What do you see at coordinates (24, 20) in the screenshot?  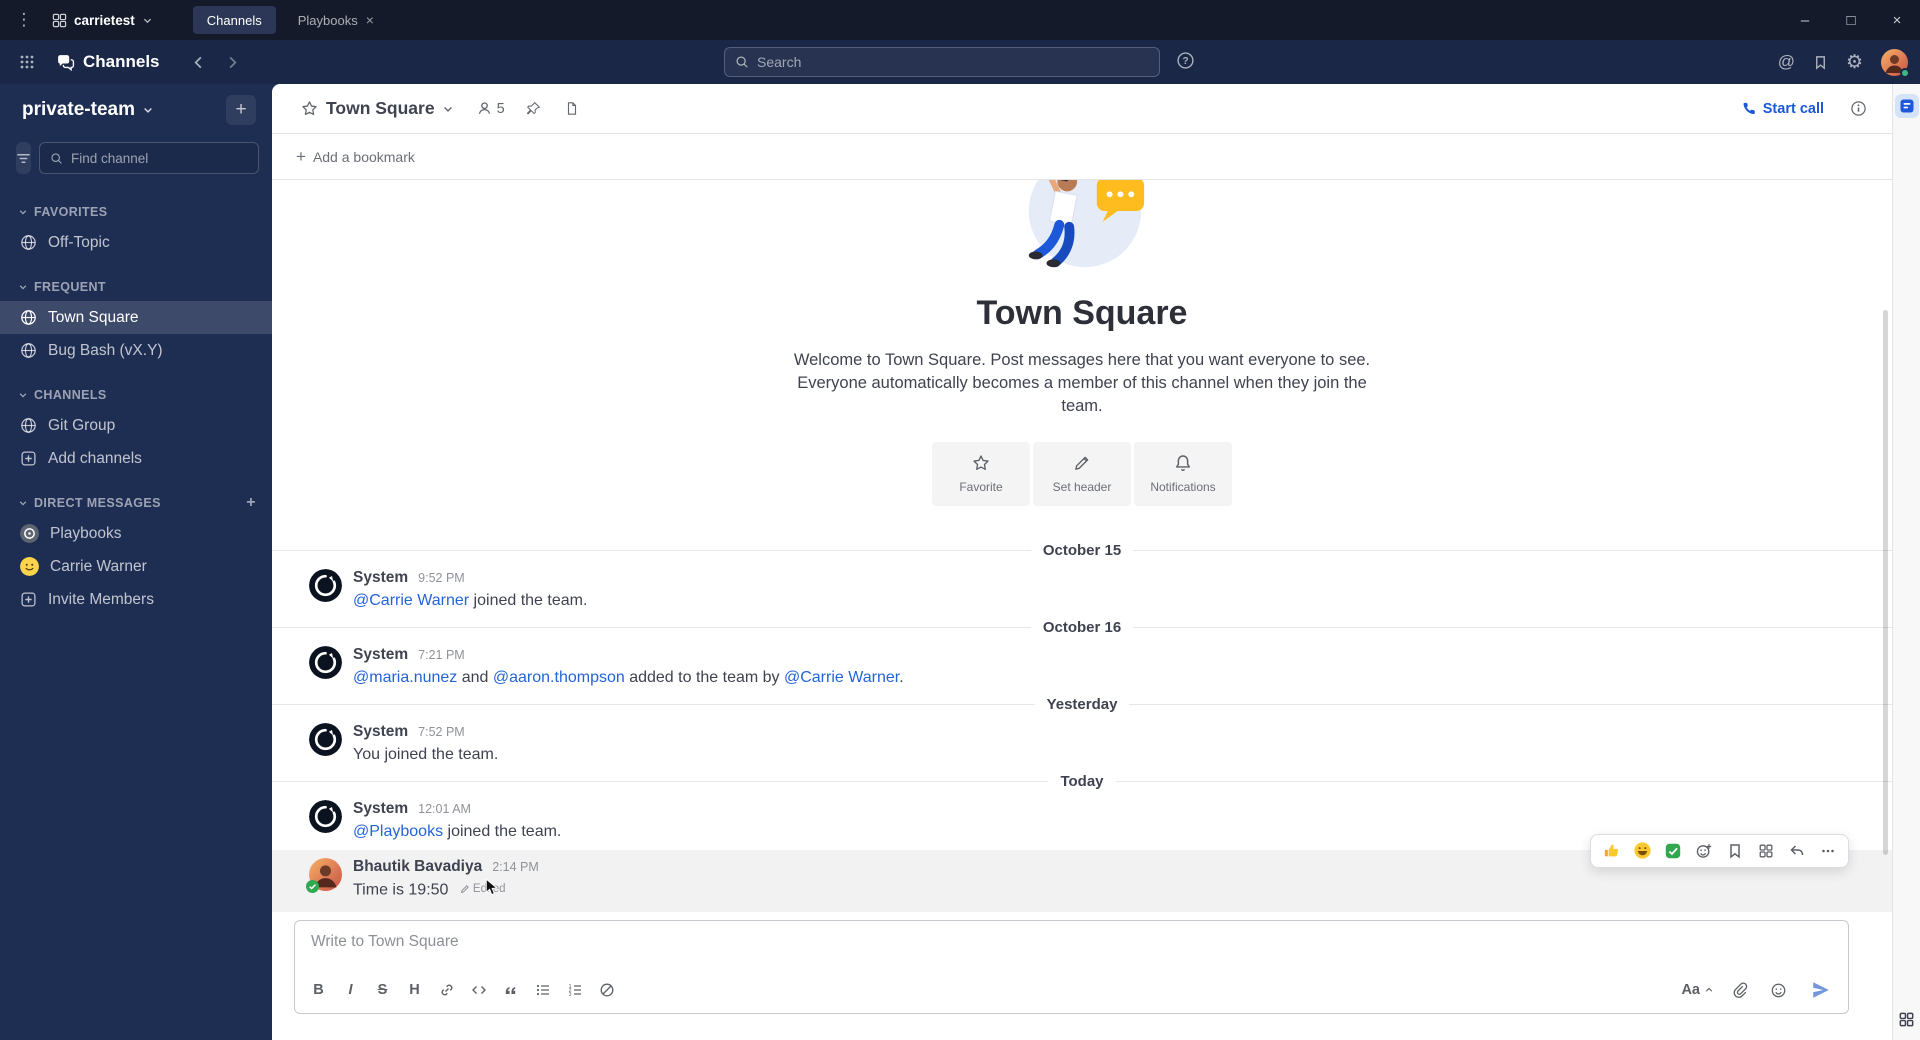 I see `app-menu-icon: ⋮` at bounding box center [24, 20].